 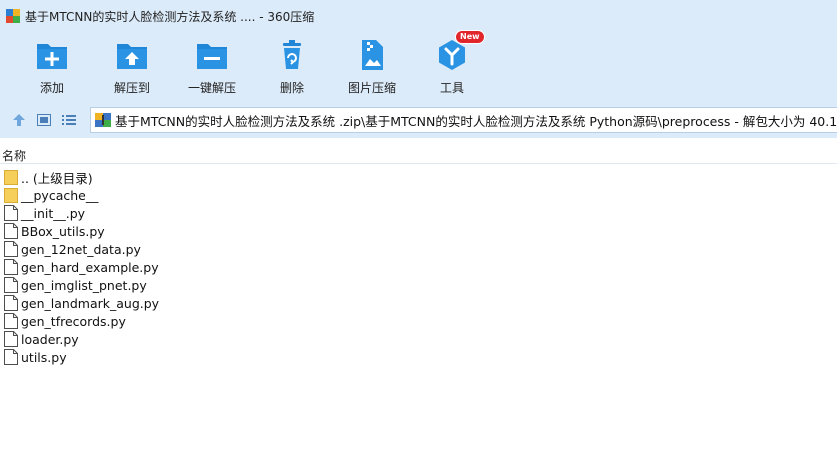 What do you see at coordinates (451, 88) in the screenshot?
I see `tools-button-label: 工具` at bounding box center [451, 88].